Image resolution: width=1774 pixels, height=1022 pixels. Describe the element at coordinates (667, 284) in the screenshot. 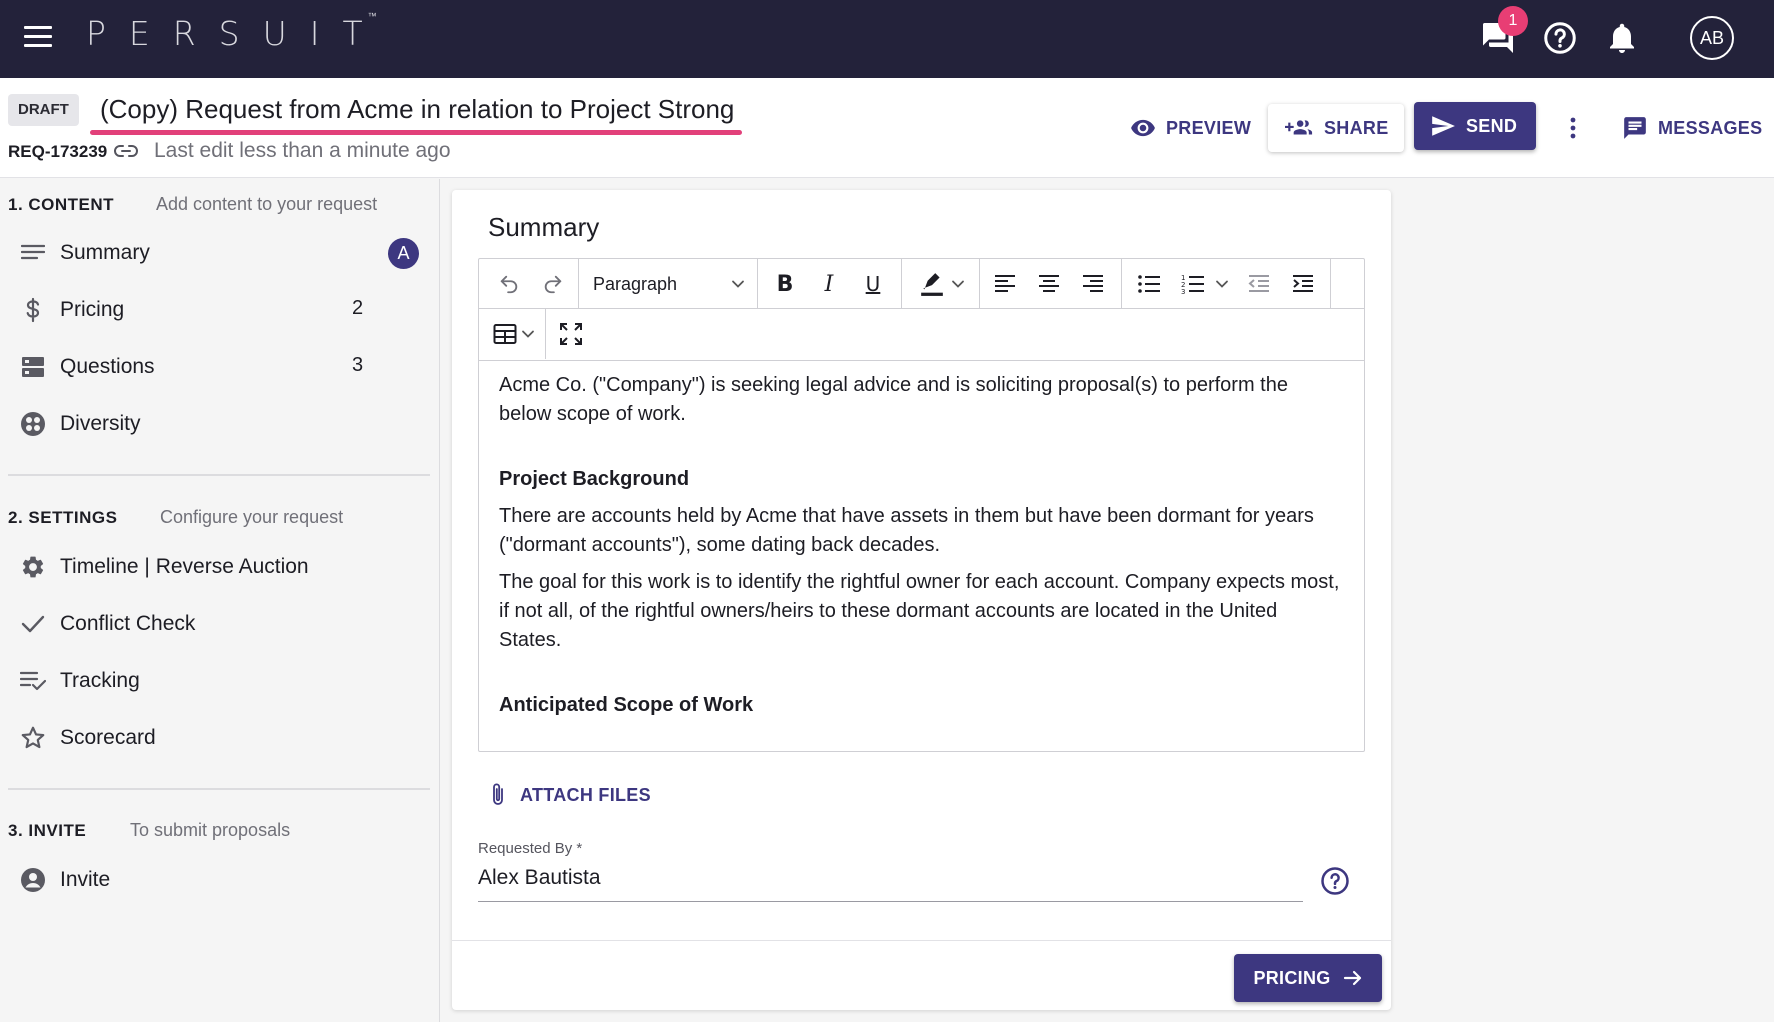

I see `block-format-select: Paragraph` at that location.